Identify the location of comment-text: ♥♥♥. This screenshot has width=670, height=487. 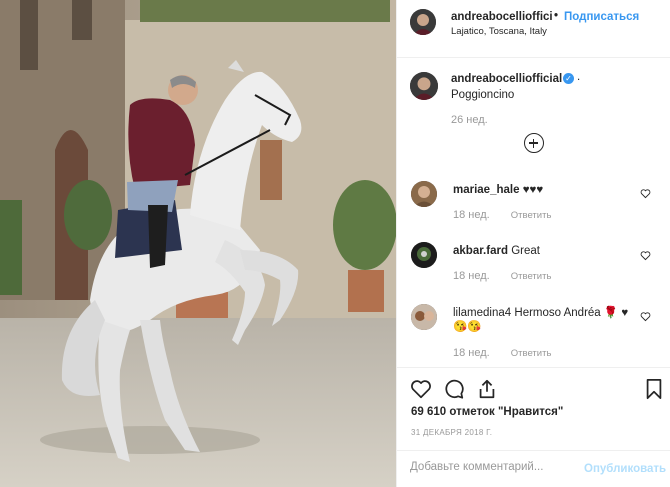
(533, 190).